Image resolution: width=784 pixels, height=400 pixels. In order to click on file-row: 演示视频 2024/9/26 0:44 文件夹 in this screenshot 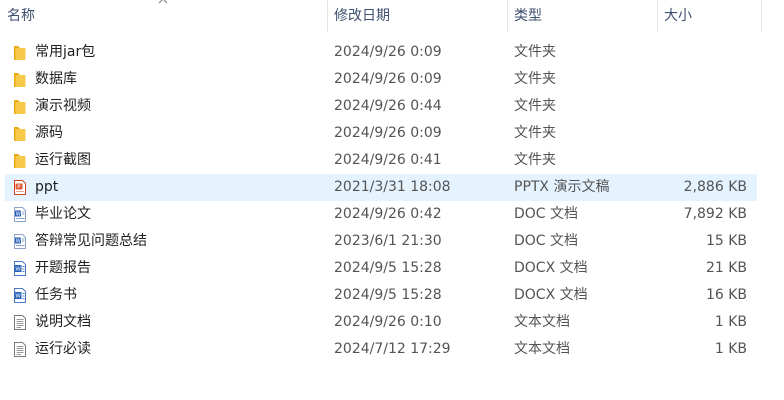, I will do `click(381, 106)`.